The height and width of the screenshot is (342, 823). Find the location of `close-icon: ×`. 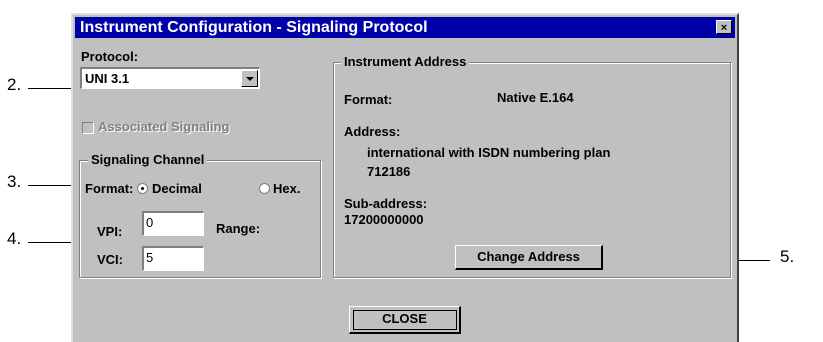

close-icon: × is located at coordinates (724, 27).